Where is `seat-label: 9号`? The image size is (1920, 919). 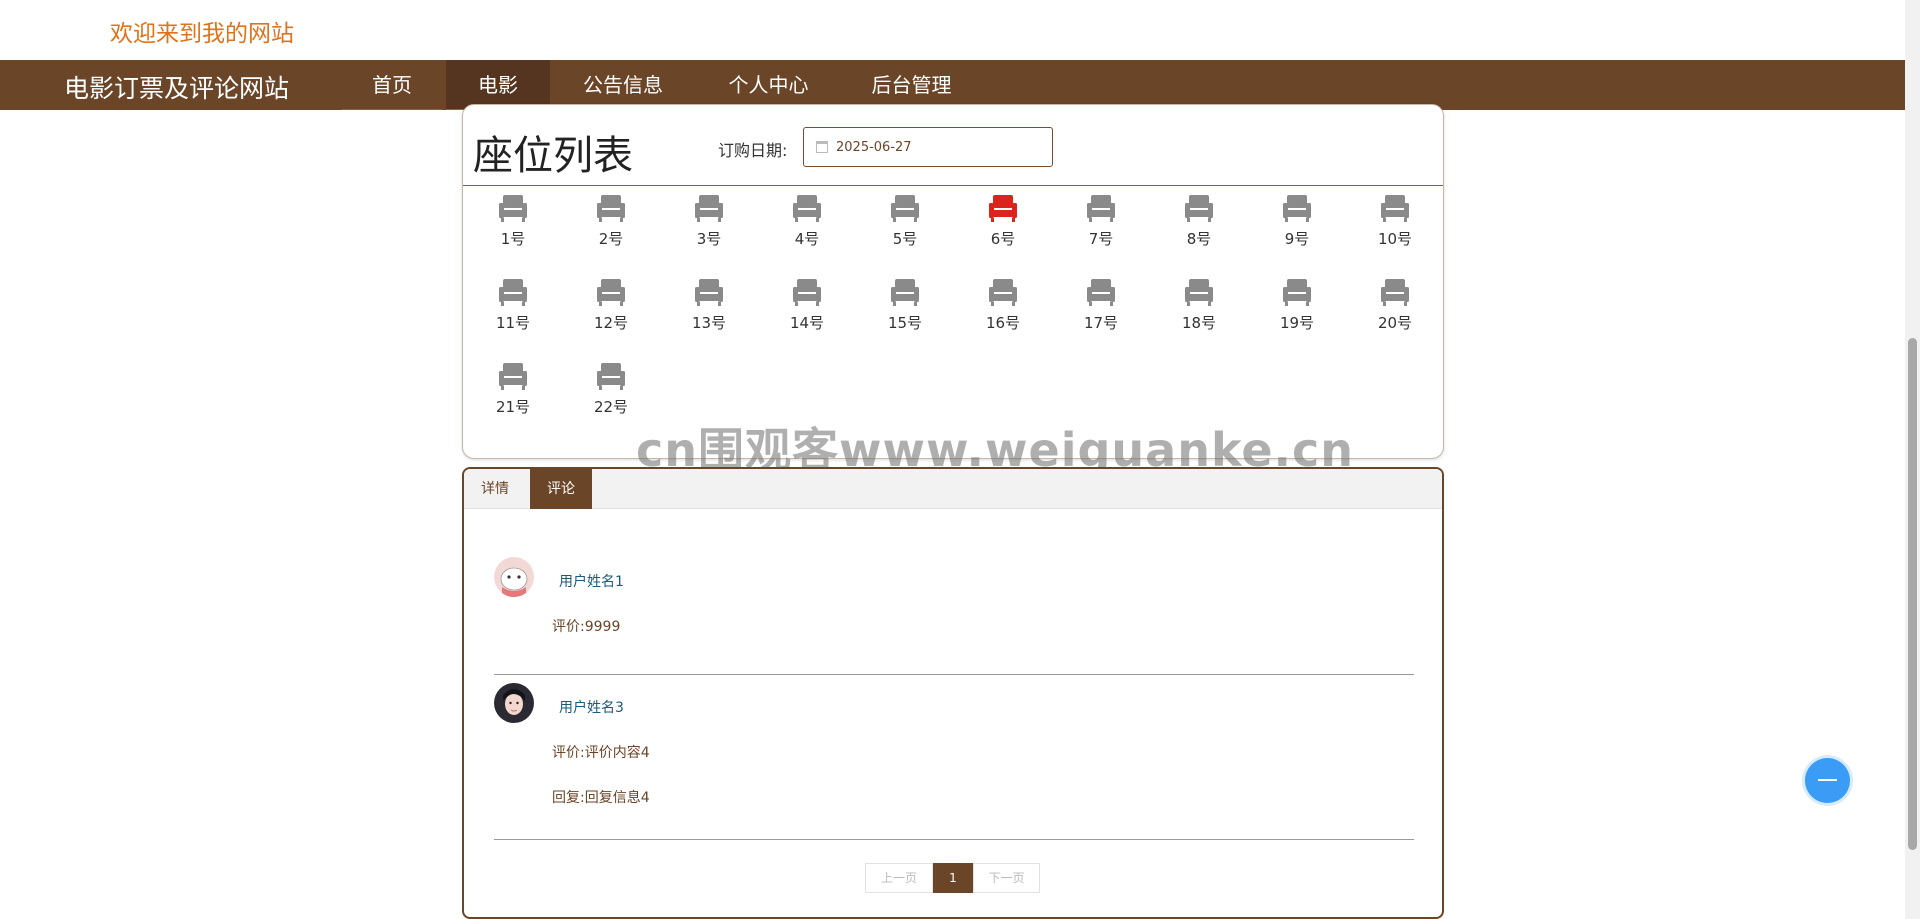
seat-label: 9号 is located at coordinates (1297, 239).